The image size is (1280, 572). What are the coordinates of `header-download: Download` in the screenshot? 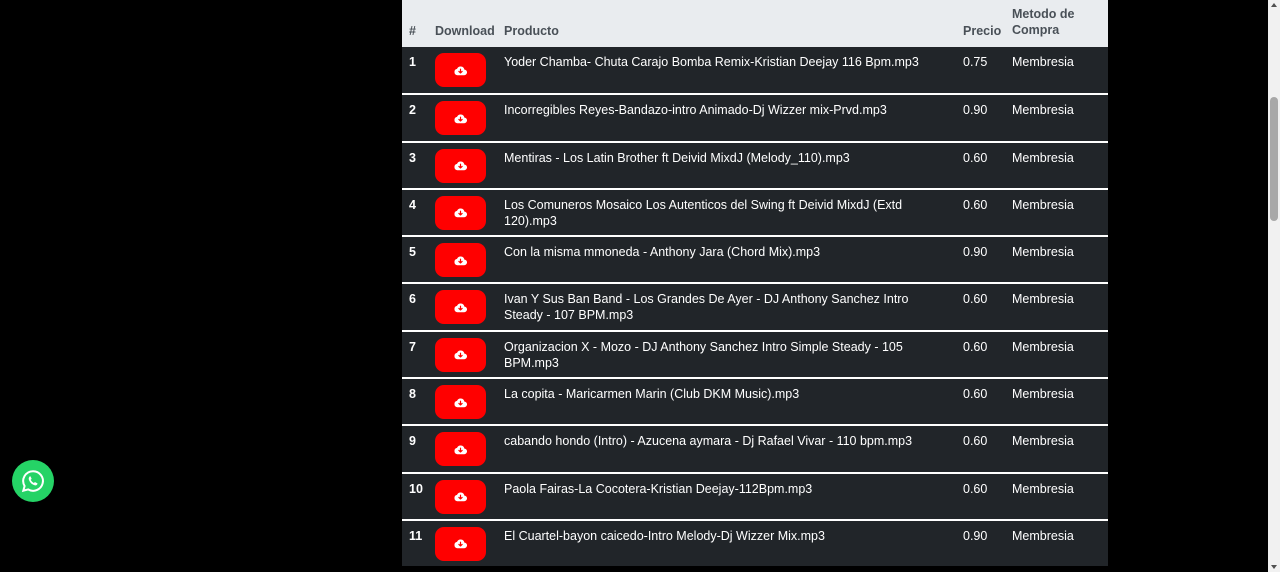 It's located at (465, 31).